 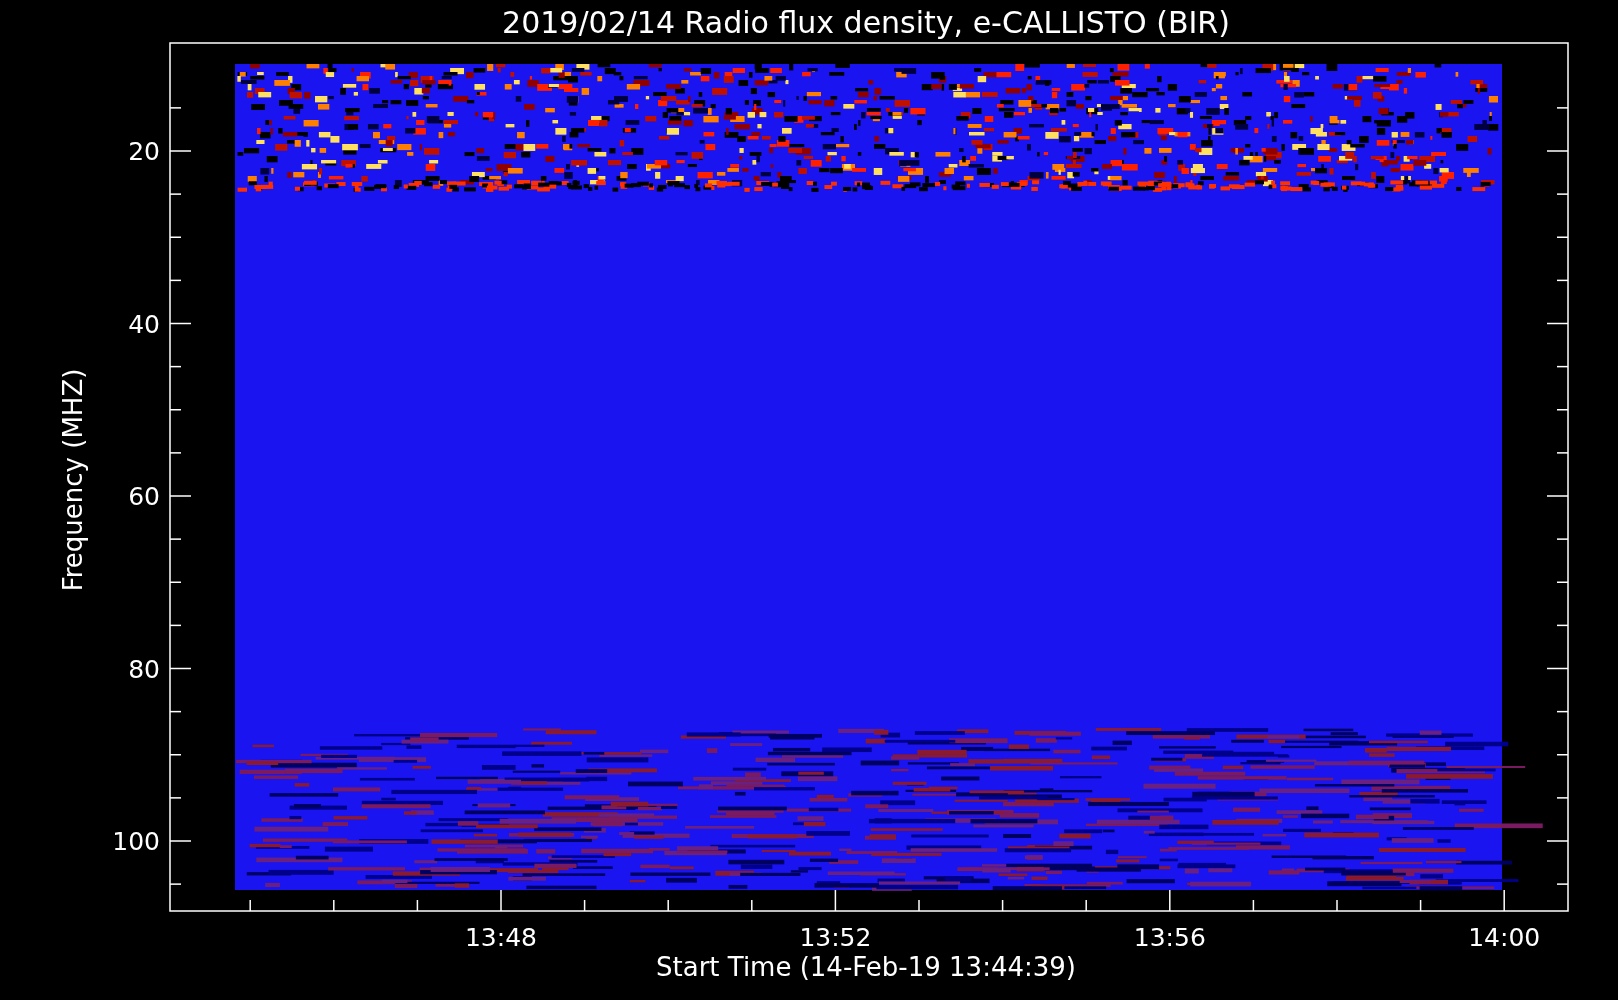 What do you see at coordinates (1504, 937) in the screenshot?
I see `tick-label: 14:00` at bounding box center [1504, 937].